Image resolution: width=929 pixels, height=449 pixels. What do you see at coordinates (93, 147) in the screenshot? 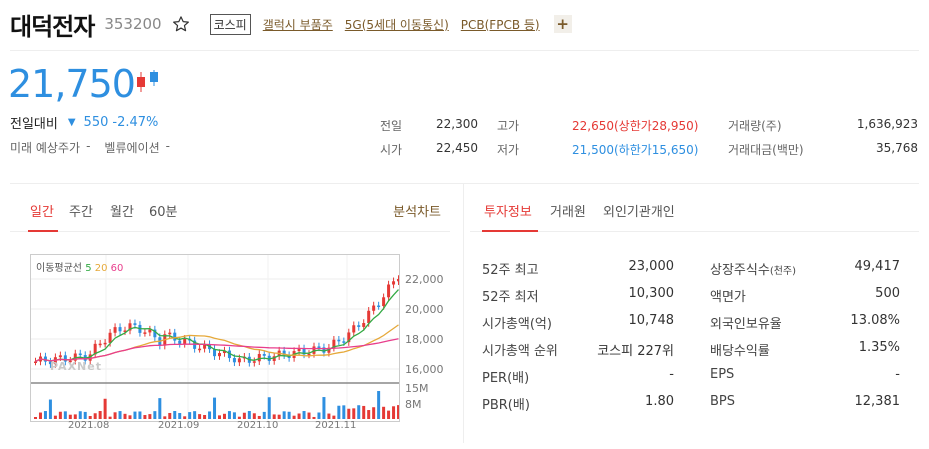
I see `future-row: 미래 예상주가 - 벨류에이션 -` at bounding box center [93, 147].